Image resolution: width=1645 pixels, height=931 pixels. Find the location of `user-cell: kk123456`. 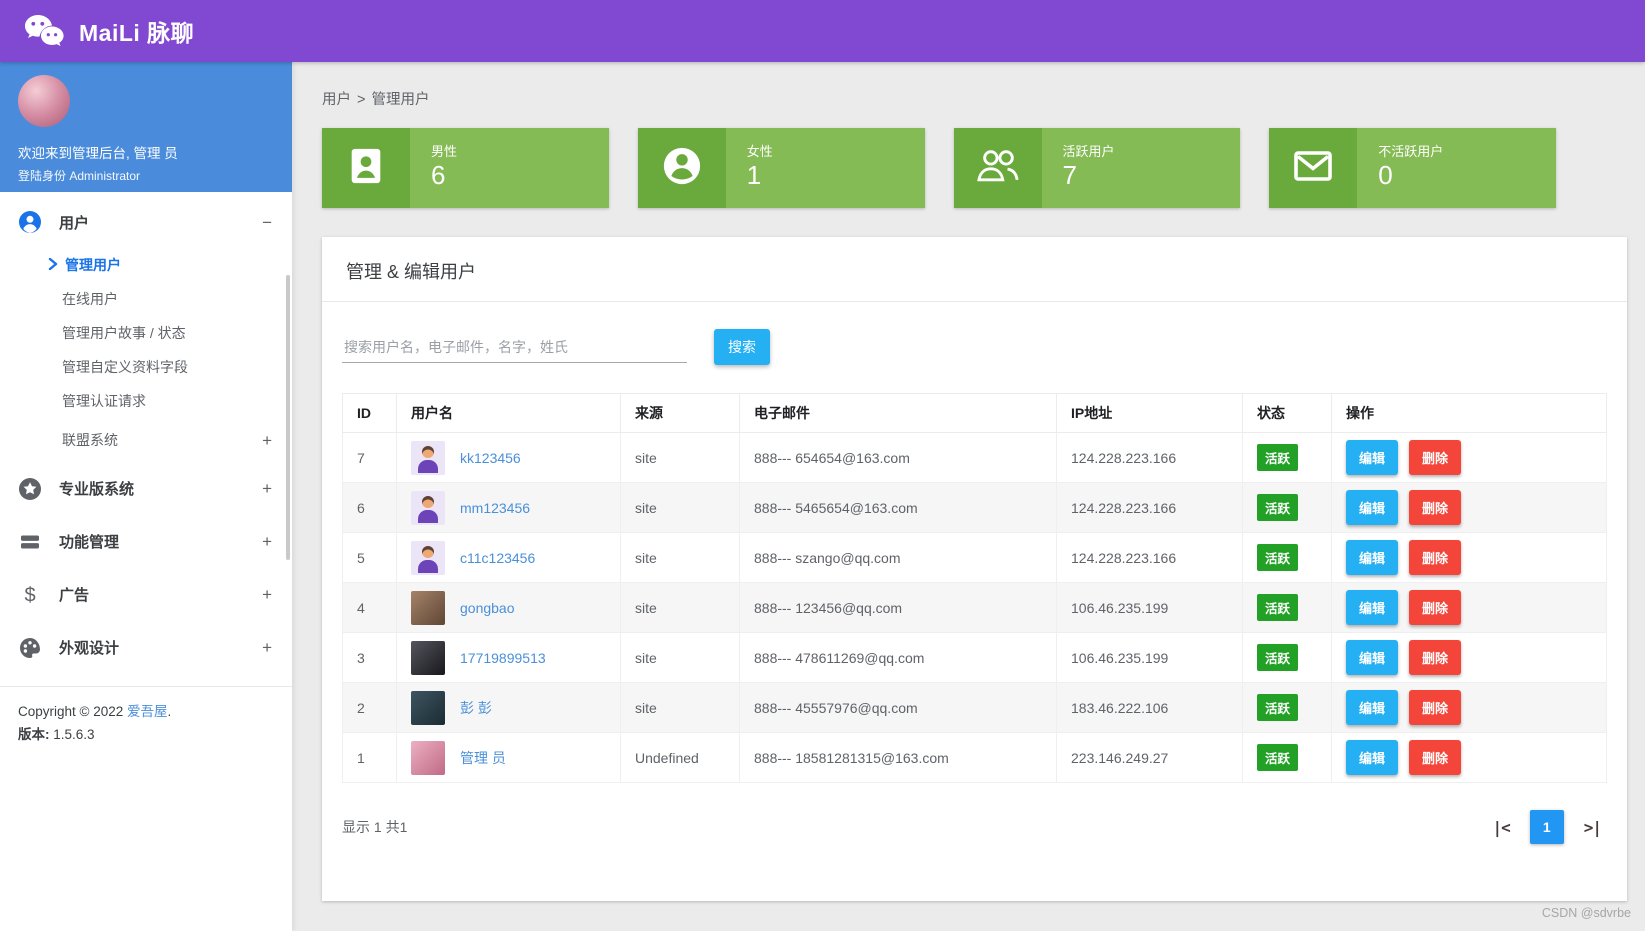

user-cell: kk123456 is located at coordinates (508, 457).